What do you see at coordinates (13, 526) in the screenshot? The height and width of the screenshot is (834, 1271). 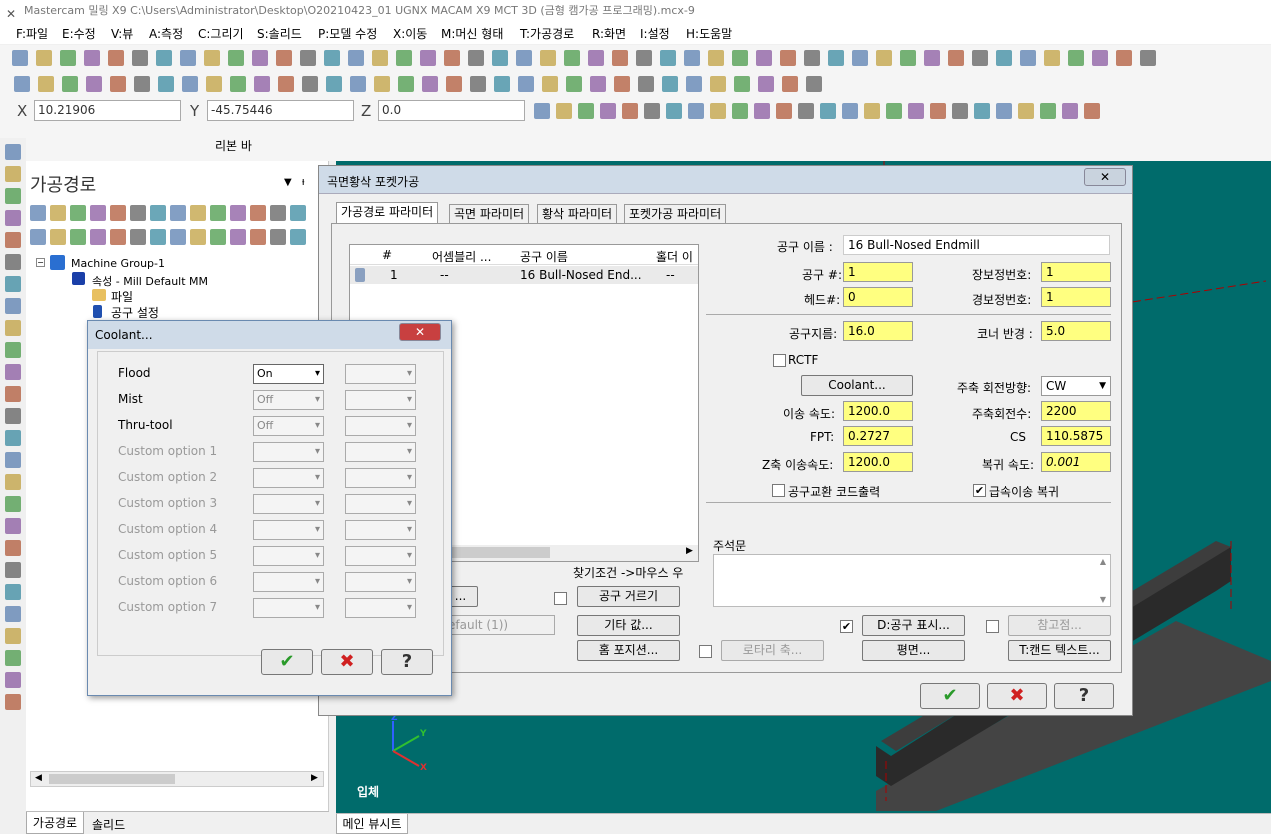 I see `left-tool-18-icon` at bounding box center [13, 526].